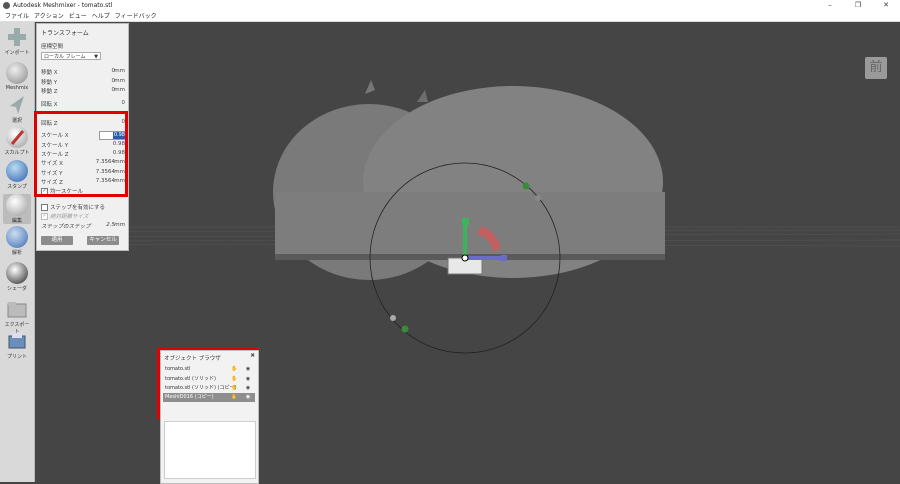  Describe the element at coordinates (201, 388) in the screenshot. I see `item-name: tomato.stl (ソリッド) (コピー)` at that location.